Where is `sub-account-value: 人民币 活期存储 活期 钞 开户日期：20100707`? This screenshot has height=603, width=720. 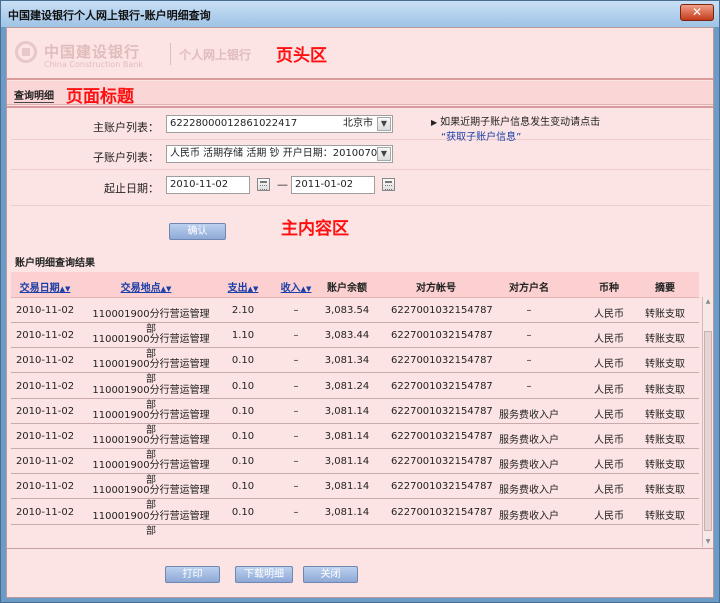 sub-account-value: 人民币 活期存储 活期 钞 开户日期：20100707 is located at coordinates (277, 153).